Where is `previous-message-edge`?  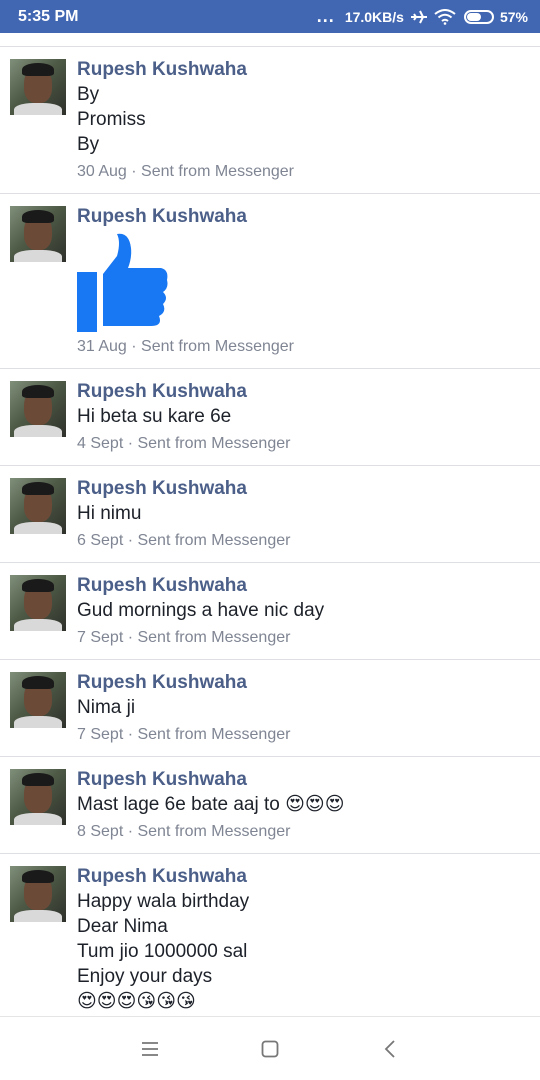
previous-message-edge is located at coordinates (270, 40).